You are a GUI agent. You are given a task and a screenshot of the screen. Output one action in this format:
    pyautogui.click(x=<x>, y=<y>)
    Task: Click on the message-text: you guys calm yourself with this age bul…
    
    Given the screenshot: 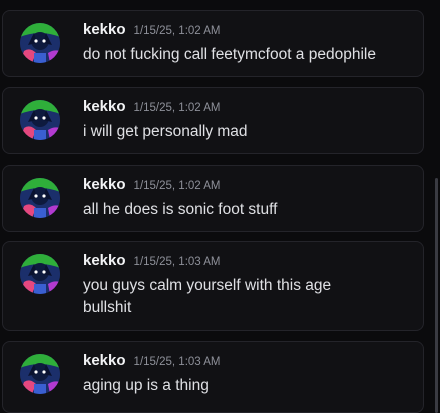 What is the action you would take?
    pyautogui.click(x=207, y=296)
    